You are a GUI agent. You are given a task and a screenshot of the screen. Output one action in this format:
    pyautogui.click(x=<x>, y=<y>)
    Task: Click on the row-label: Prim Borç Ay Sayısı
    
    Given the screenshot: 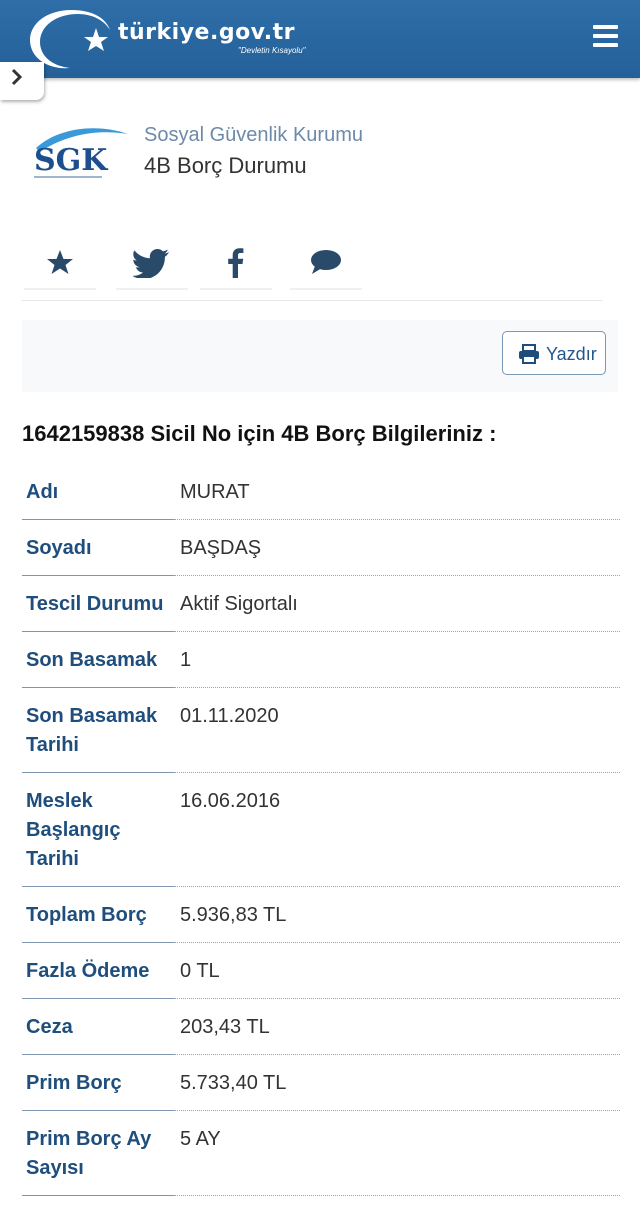 What is the action you would take?
    pyautogui.click(x=98, y=1153)
    